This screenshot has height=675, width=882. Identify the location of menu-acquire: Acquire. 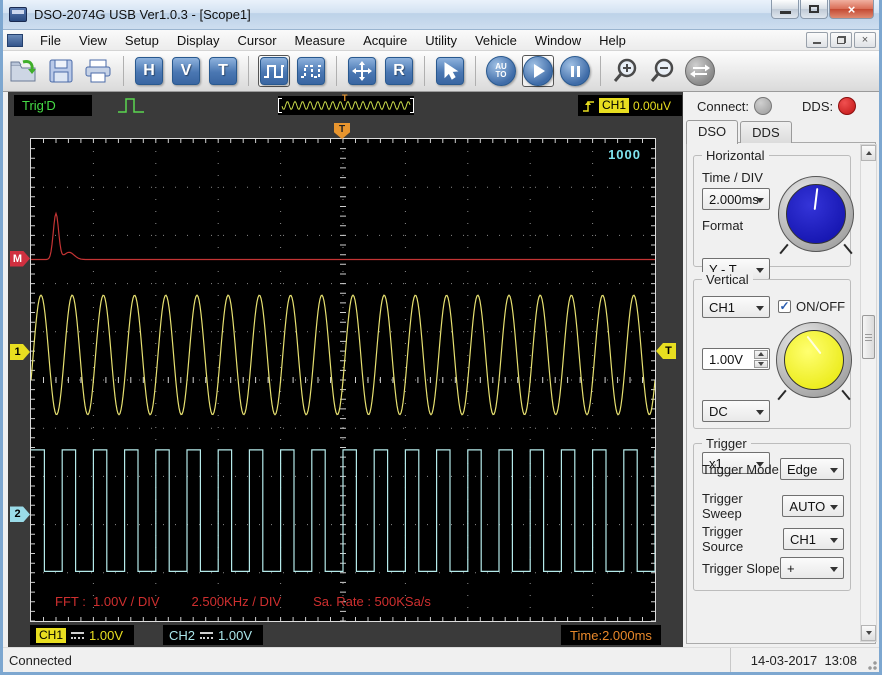
(385, 40).